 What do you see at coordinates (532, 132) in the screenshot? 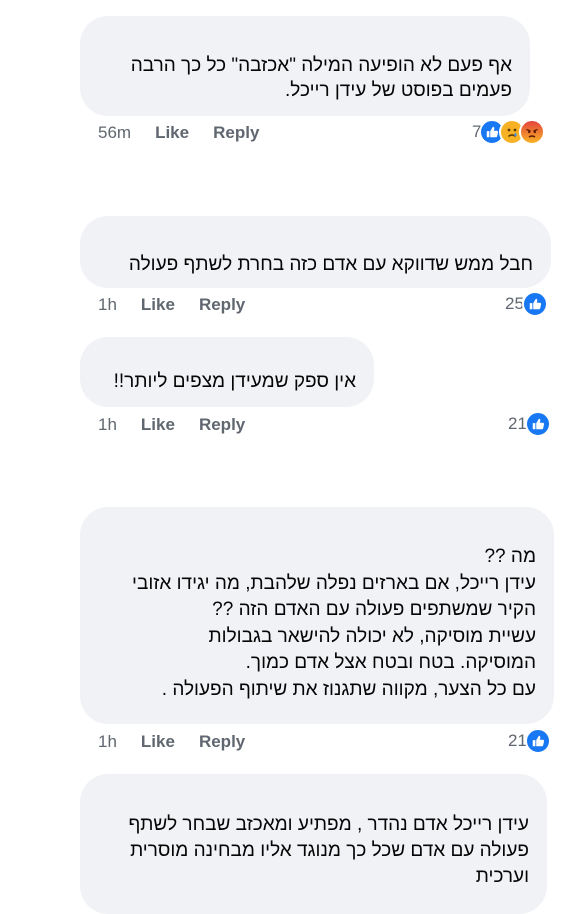
I see `angry-reaction-icon` at bounding box center [532, 132].